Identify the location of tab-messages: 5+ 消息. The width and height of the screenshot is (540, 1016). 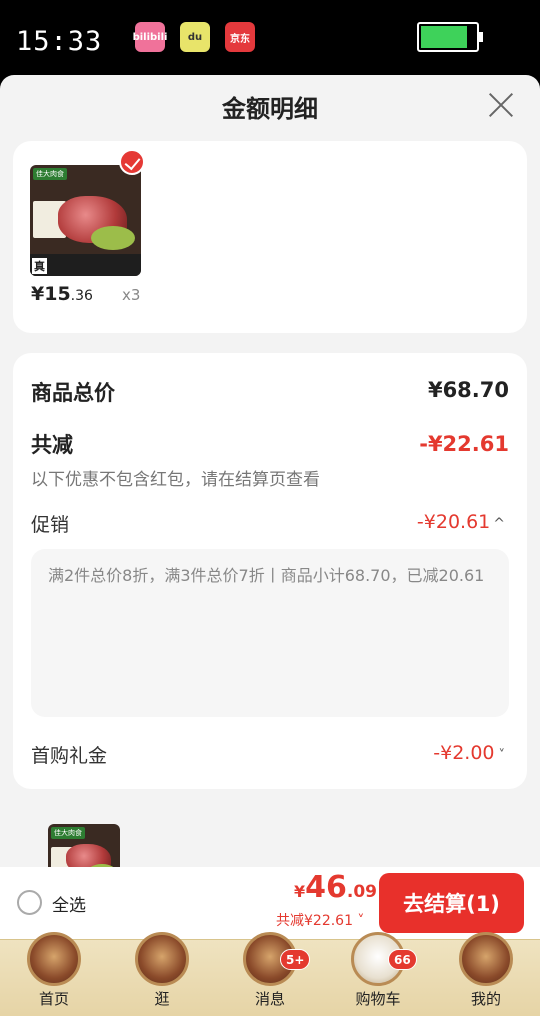
(270, 974).